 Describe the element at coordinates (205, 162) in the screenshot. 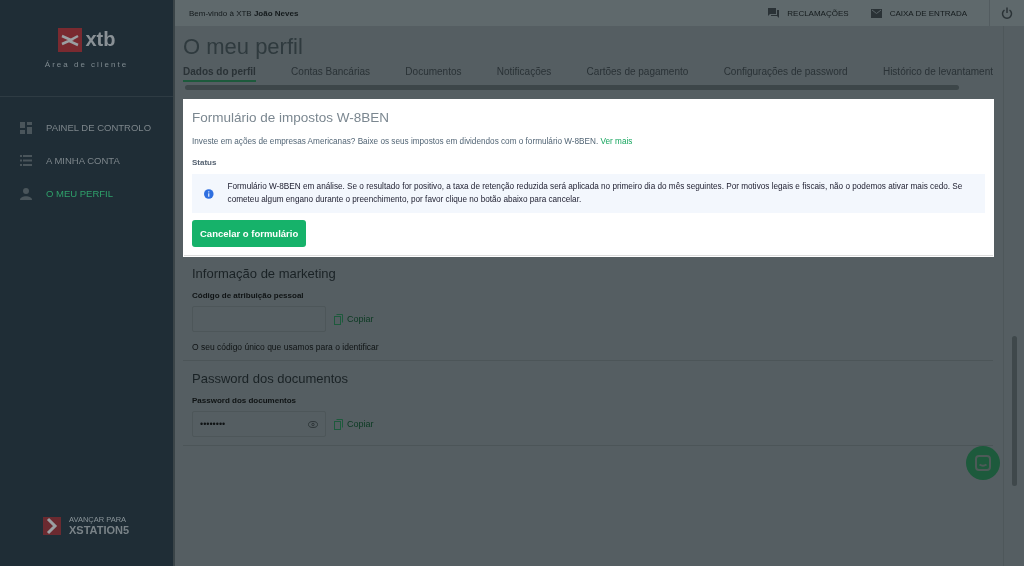

I see `status-label: Status` at that location.